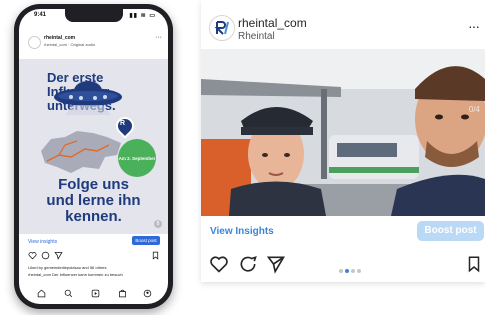 The image size is (485, 315). What do you see at coordinates (41, 293) in the screenshot?
I see `home-icon` at bounding box center [41, 293].